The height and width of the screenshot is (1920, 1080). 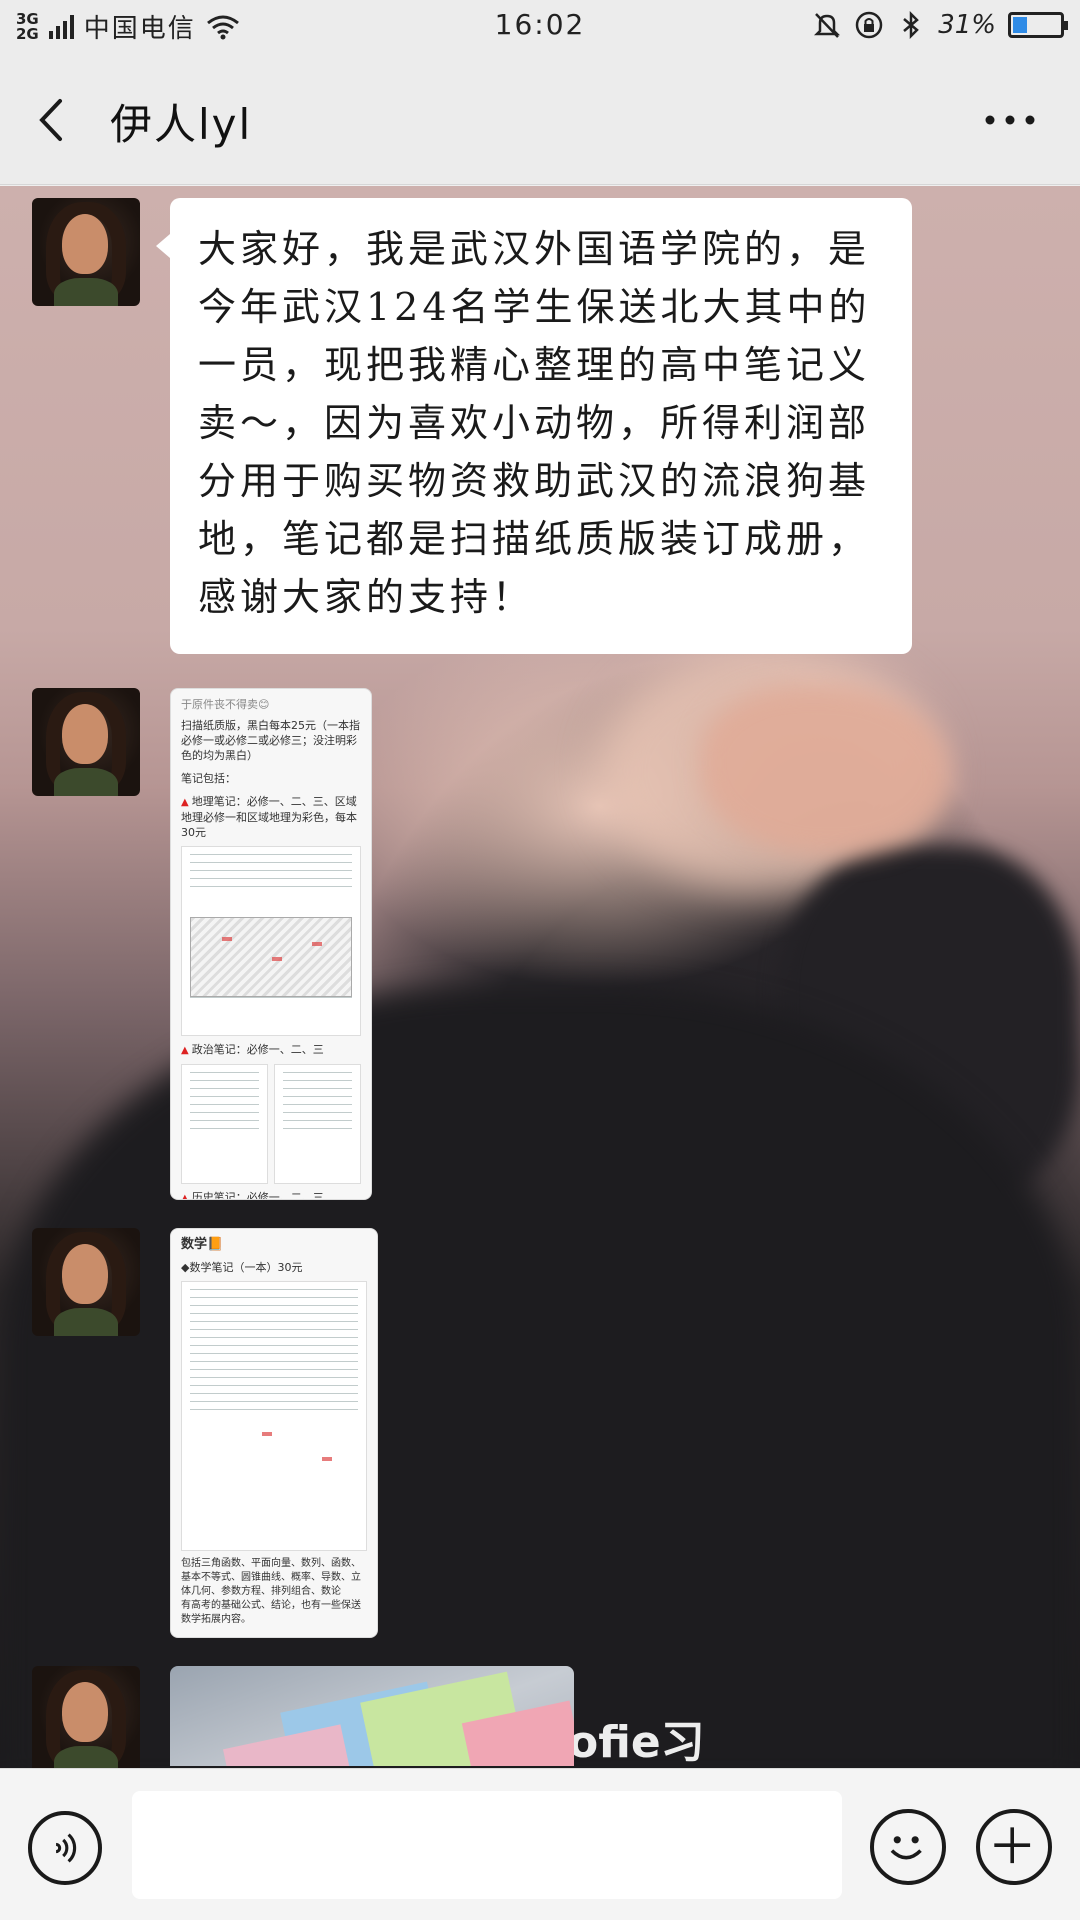 I want to click on status-right: 31%, so click(x=940, y=25).